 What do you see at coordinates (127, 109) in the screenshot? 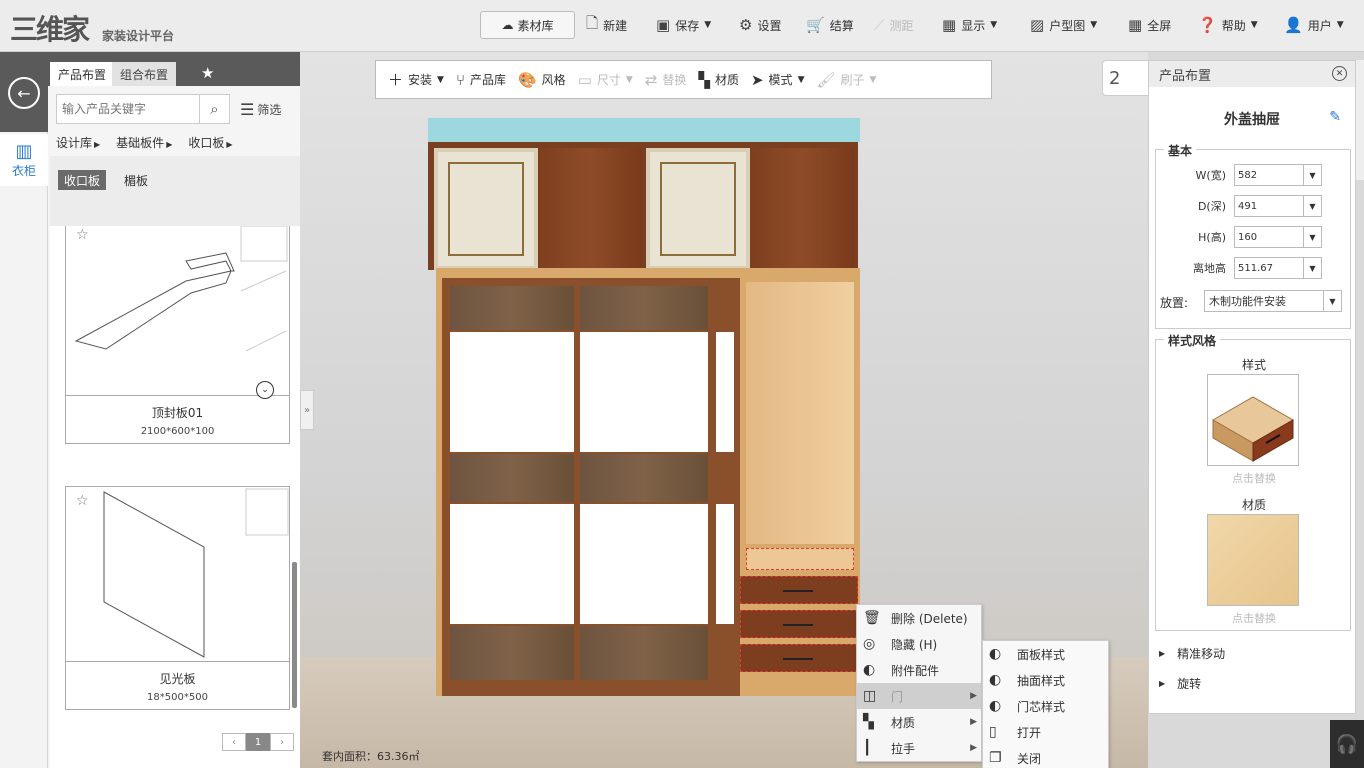
I see `search-input` at bounding box center [127, 109].